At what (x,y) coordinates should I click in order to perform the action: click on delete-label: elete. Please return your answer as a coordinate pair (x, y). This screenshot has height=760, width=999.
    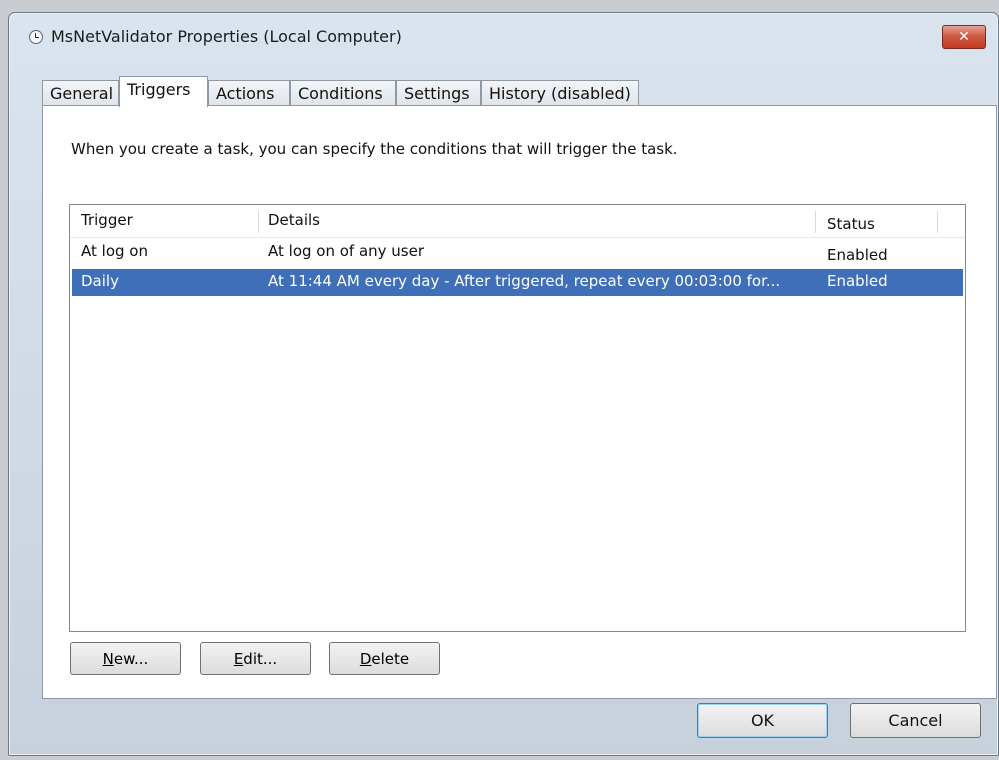
    Looking at the image, I should click on (390, 658).